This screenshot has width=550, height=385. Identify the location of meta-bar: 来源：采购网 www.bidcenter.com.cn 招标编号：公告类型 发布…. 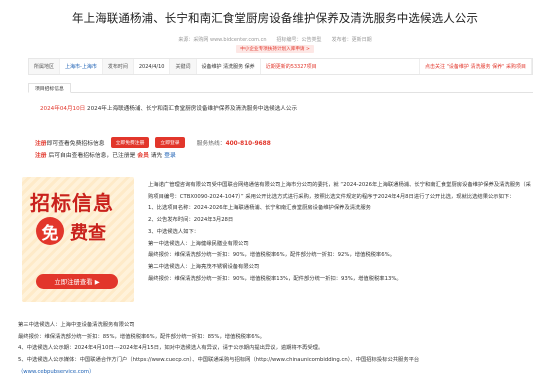
(275, 39).